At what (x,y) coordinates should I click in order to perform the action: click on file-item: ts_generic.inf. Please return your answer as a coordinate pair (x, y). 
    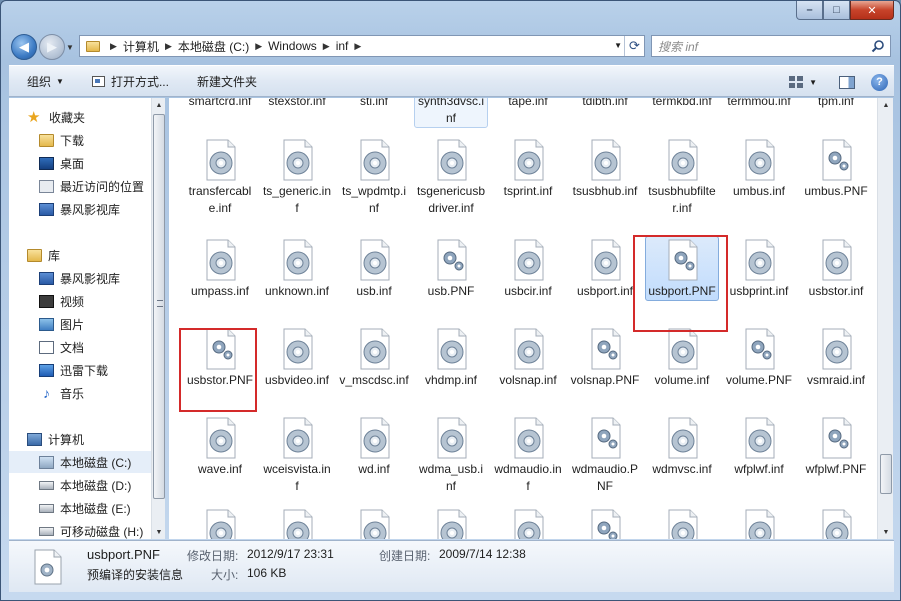
    Looking at the image, I should click on (297, 177).